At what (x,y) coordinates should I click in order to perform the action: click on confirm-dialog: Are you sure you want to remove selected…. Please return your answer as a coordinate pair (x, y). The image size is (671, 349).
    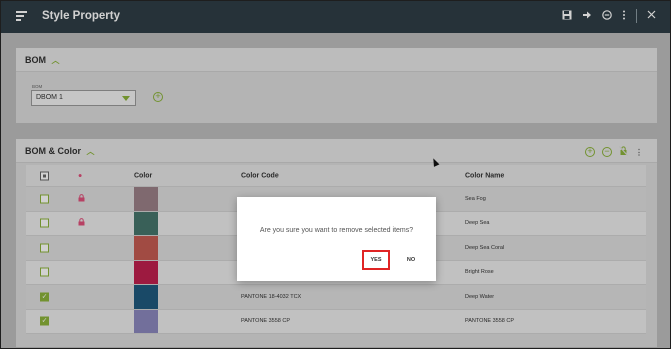
    Looking at the image, I should click on (336, 239).